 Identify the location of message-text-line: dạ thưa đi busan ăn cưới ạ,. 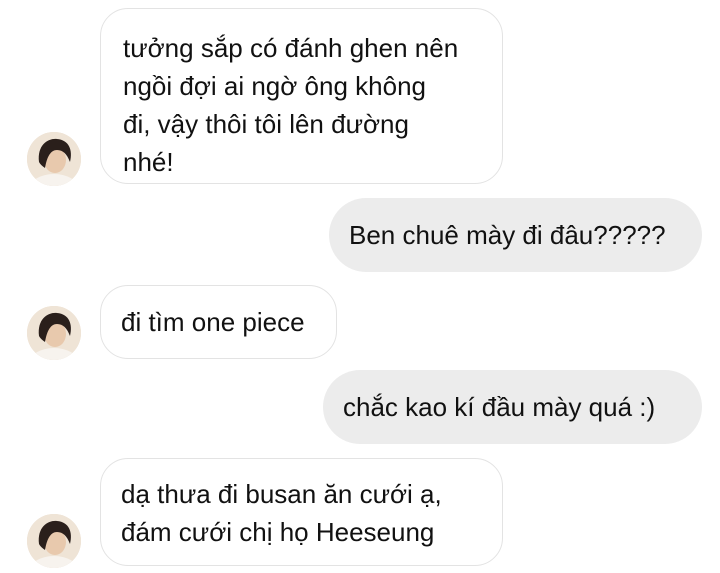
(281, 494).